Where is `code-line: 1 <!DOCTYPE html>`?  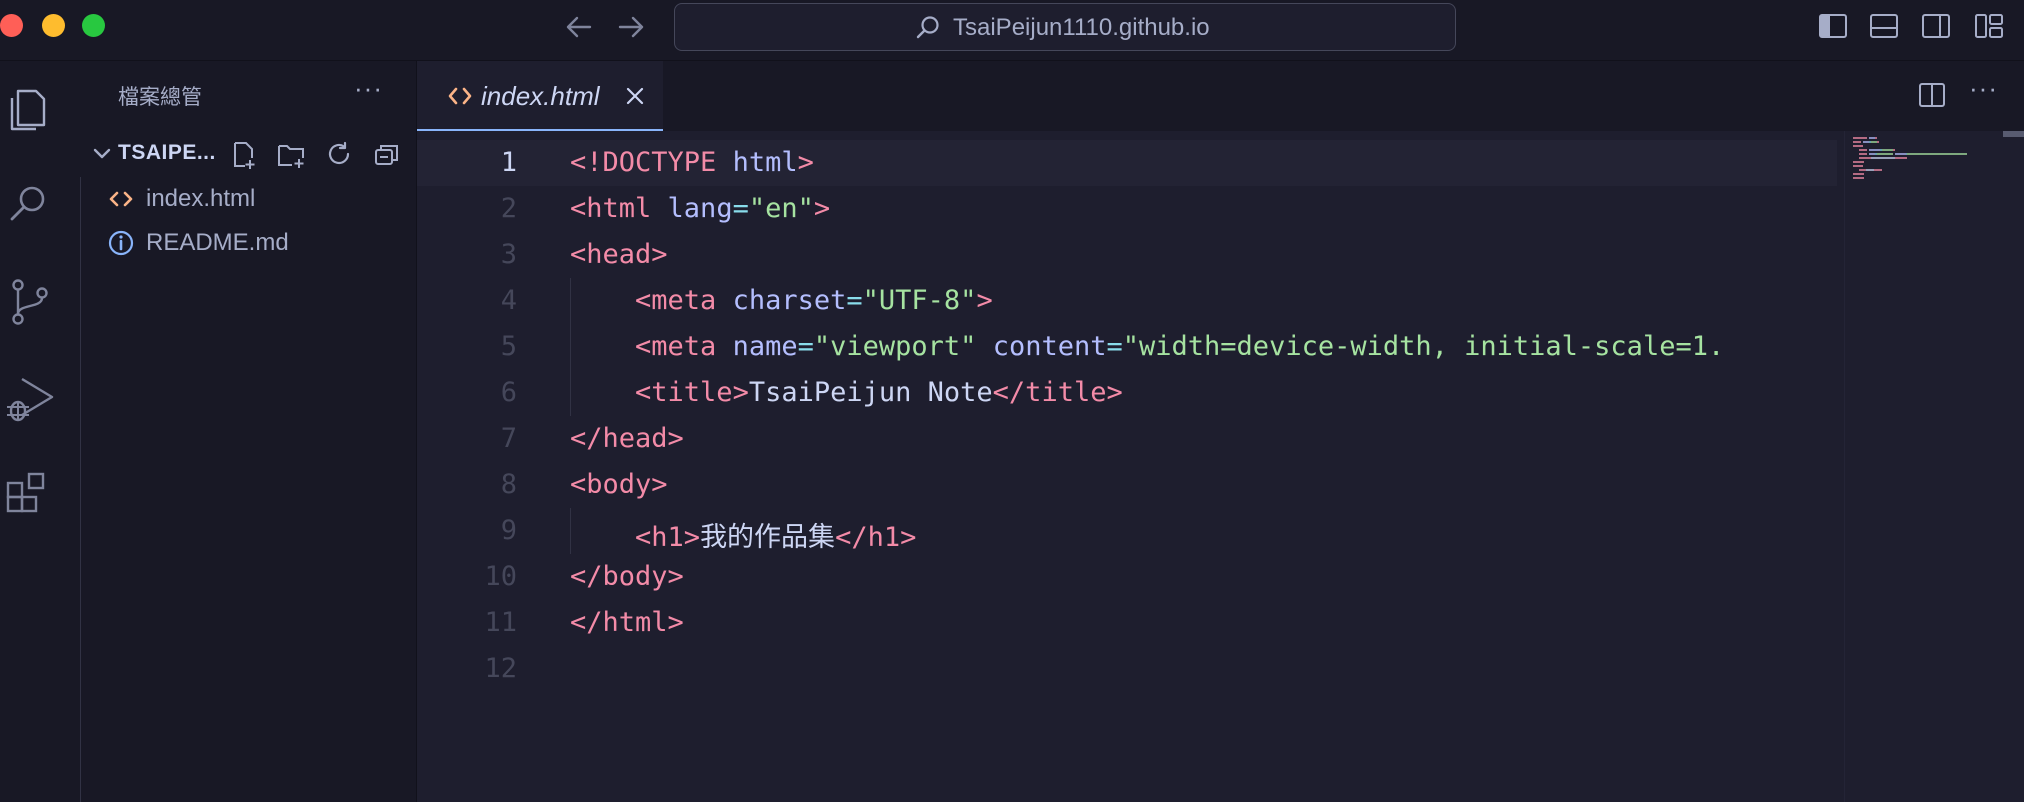
code-line: 1 <!DOCTYPE html> is located at coordinates (1127, 163).